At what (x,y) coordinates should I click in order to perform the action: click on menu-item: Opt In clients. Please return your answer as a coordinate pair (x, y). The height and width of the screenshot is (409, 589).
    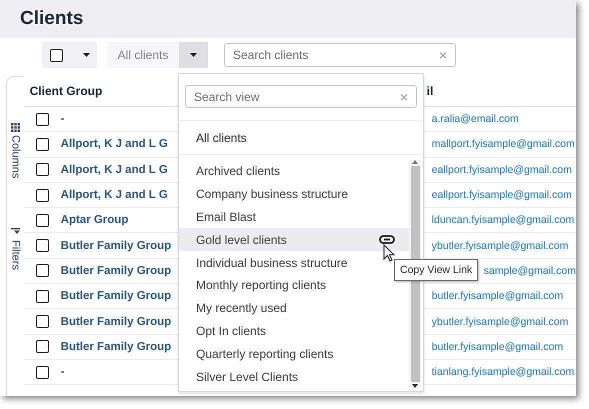
    Looking at the image, I should click on (294, 331).